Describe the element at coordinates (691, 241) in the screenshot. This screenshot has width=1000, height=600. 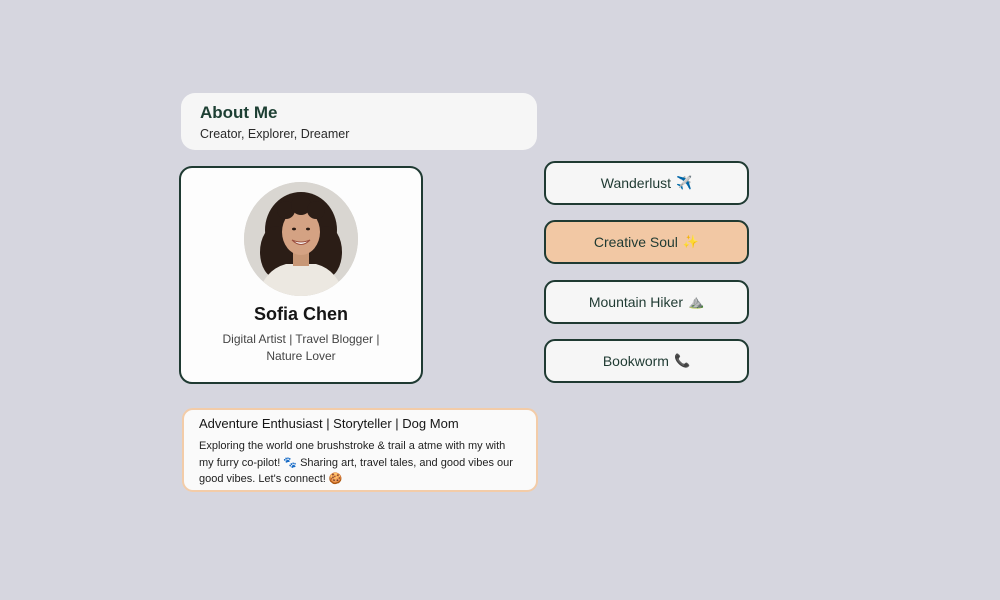
I see `sparkles-icon: ✨` at that location.